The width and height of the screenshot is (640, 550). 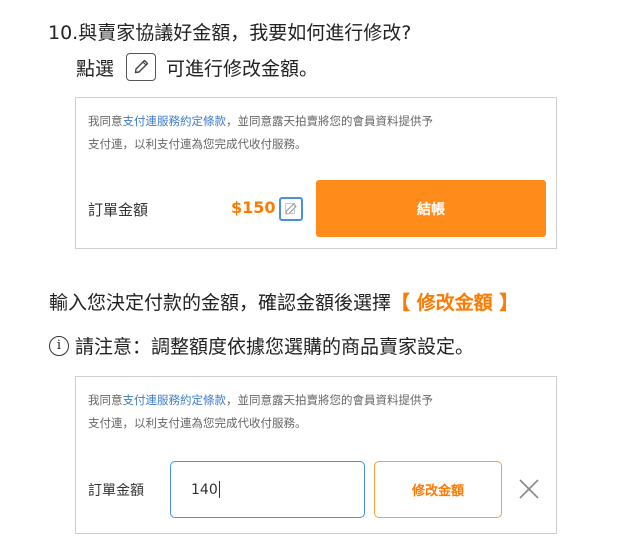 I want to click on text-caret, so click(x=219, y=489).